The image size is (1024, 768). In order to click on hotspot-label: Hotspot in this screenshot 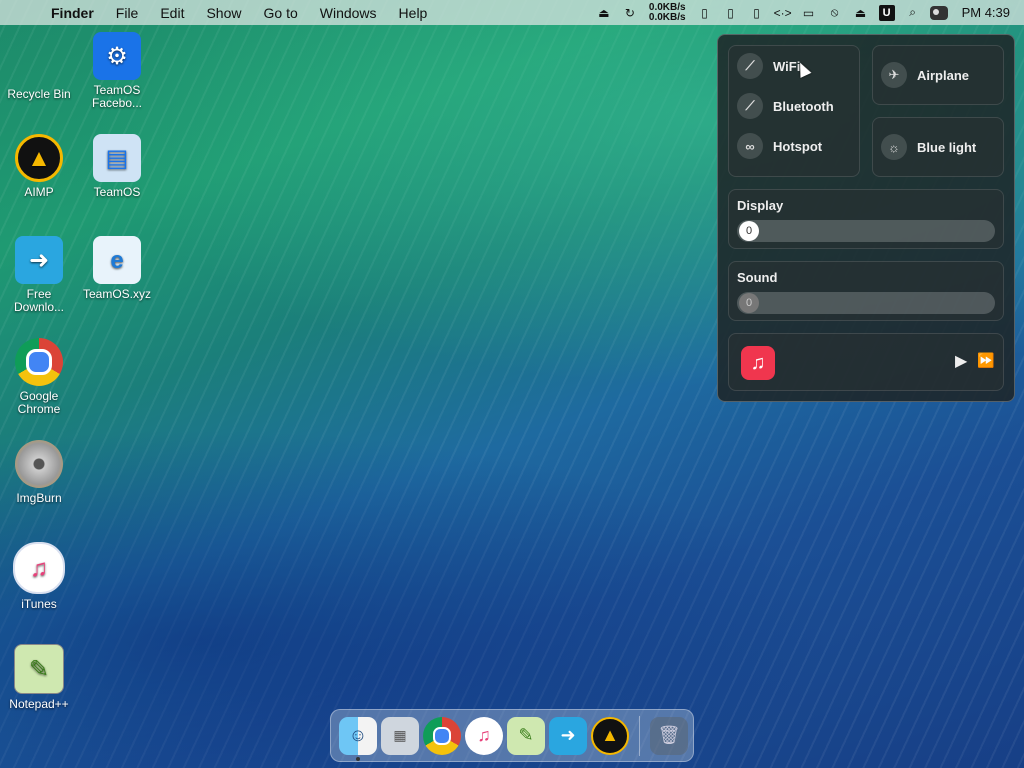, I will do `click(798, 146)`.